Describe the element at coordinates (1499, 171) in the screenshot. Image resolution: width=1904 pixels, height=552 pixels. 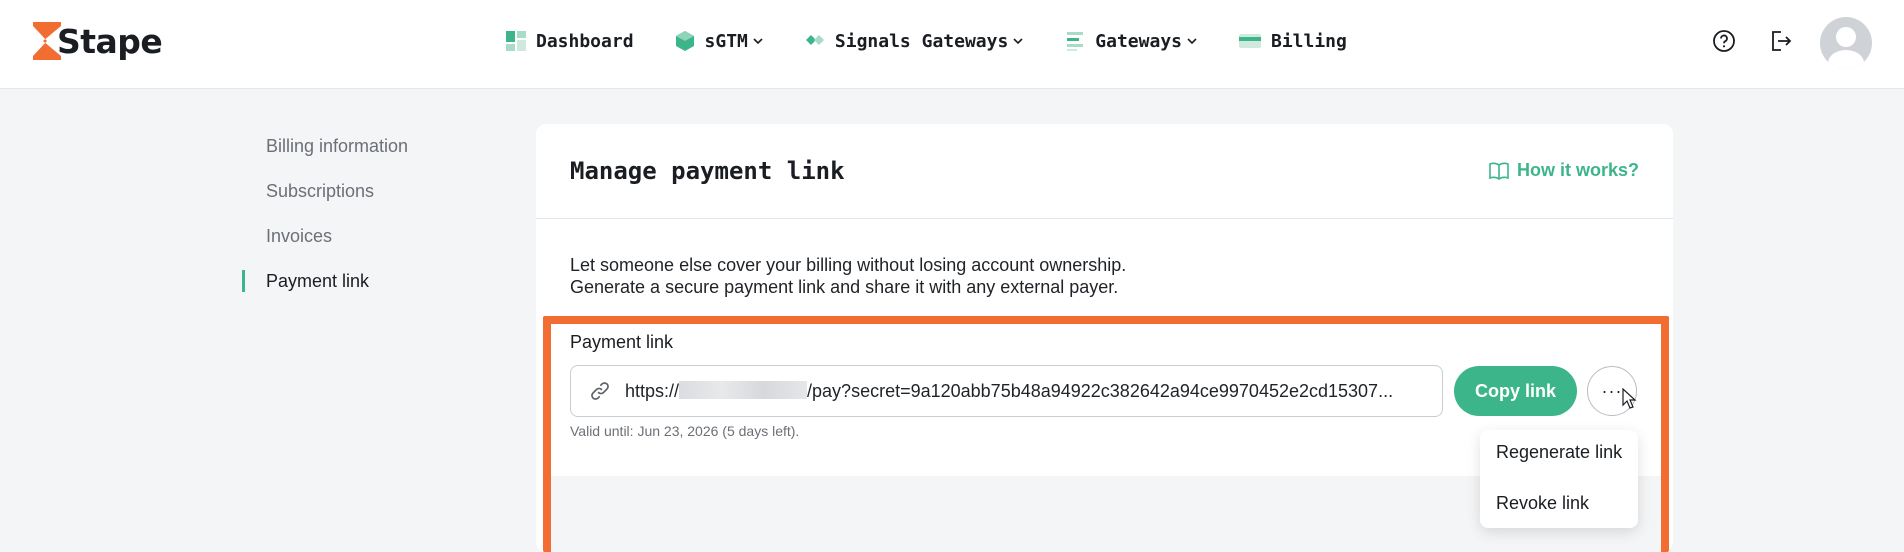
I see `book-icon` at that location.